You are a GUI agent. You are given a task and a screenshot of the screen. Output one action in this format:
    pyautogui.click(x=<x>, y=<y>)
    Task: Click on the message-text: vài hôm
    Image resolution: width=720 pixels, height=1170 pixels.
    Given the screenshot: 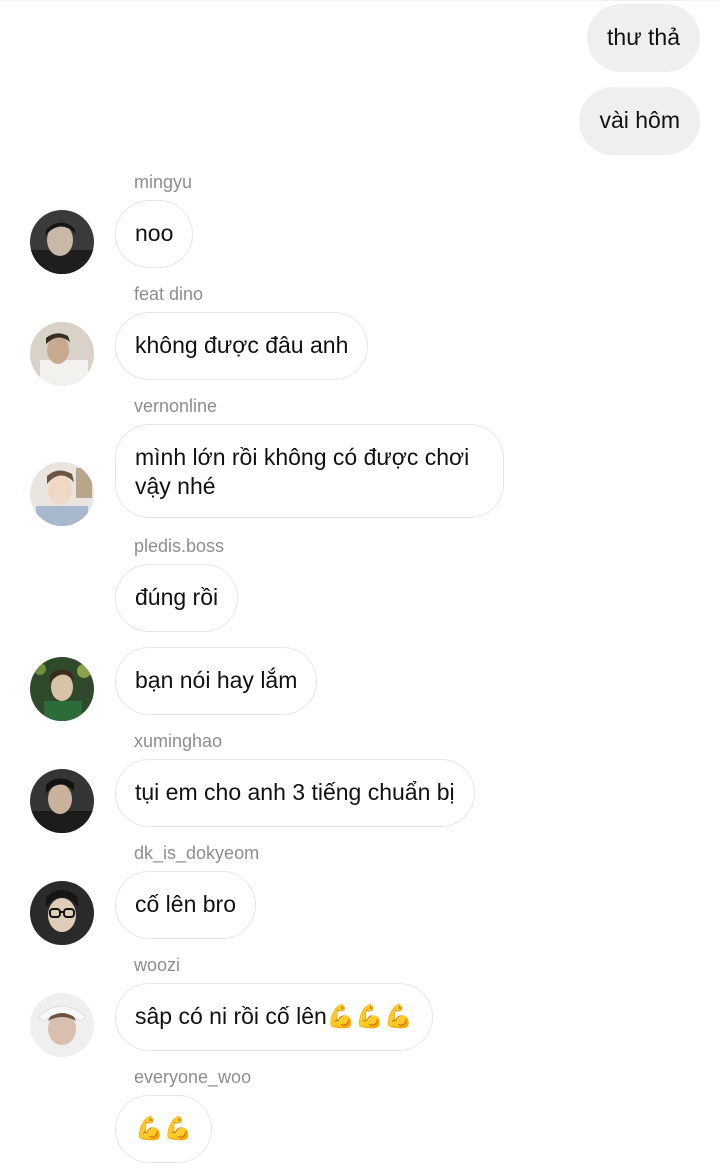 What is the action you would take?
    pyautogui.click(x=639, y=120)
    